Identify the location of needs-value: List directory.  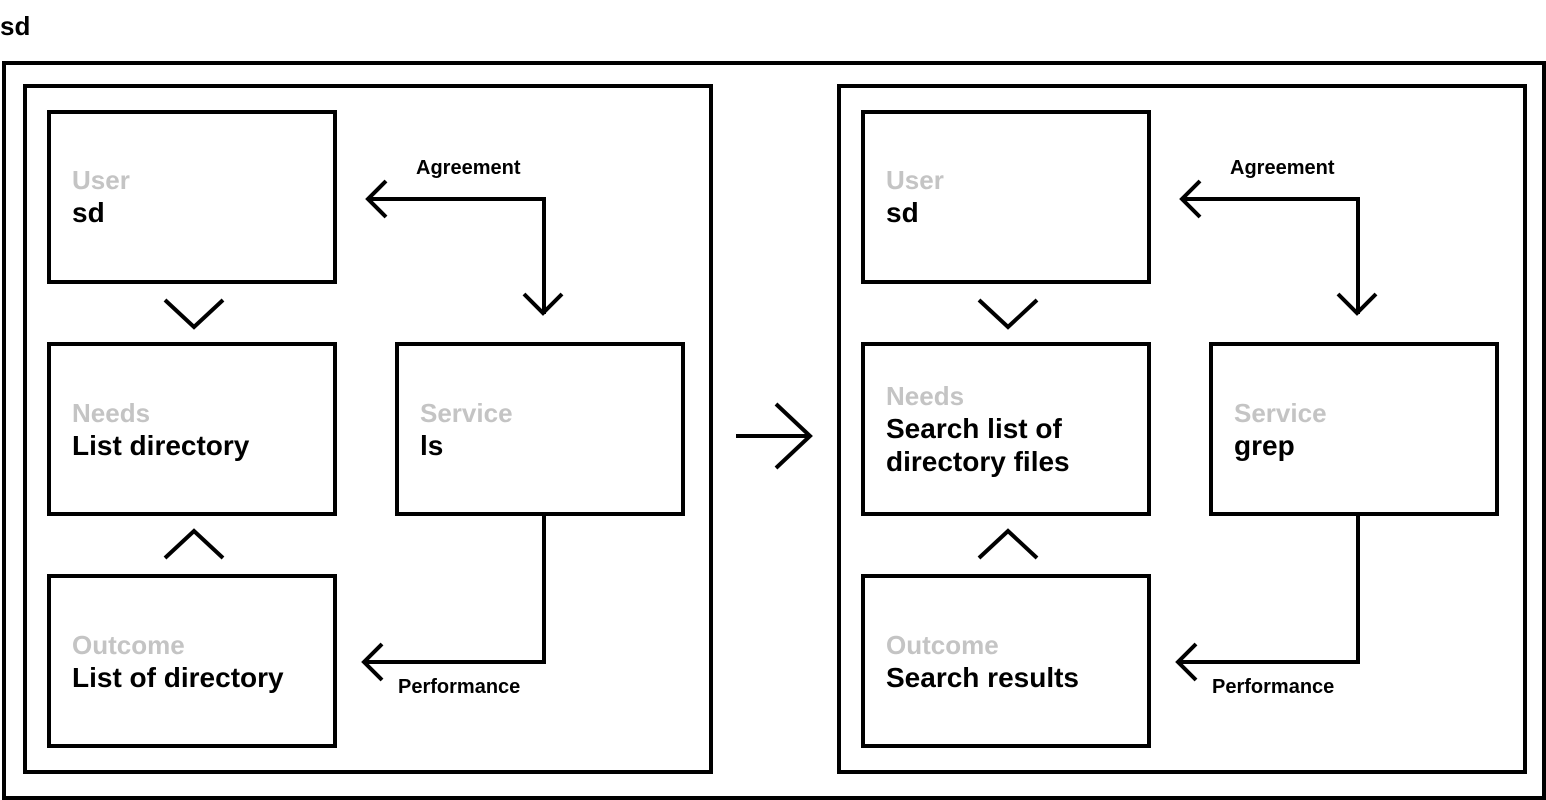
(161, 445).